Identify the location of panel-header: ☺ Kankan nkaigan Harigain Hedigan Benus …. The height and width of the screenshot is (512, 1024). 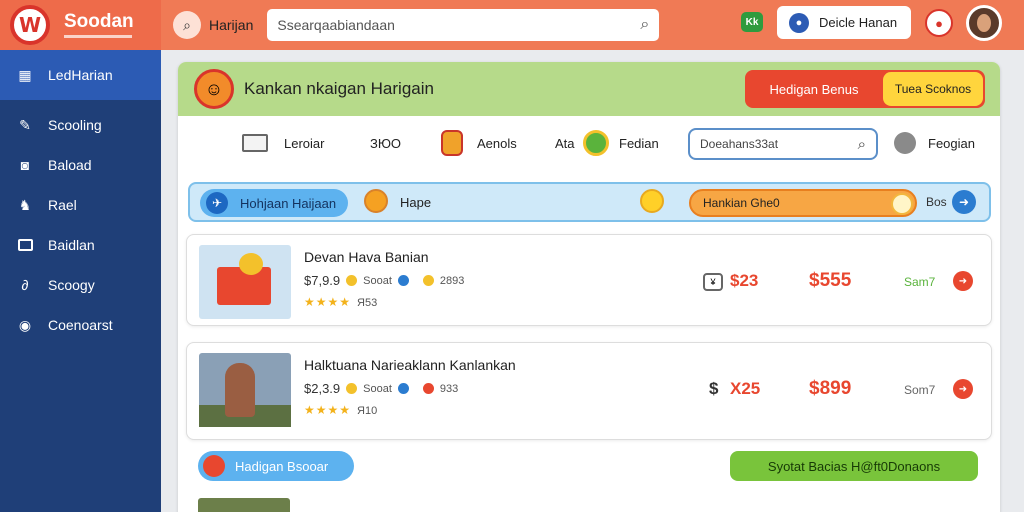
(589, 89).